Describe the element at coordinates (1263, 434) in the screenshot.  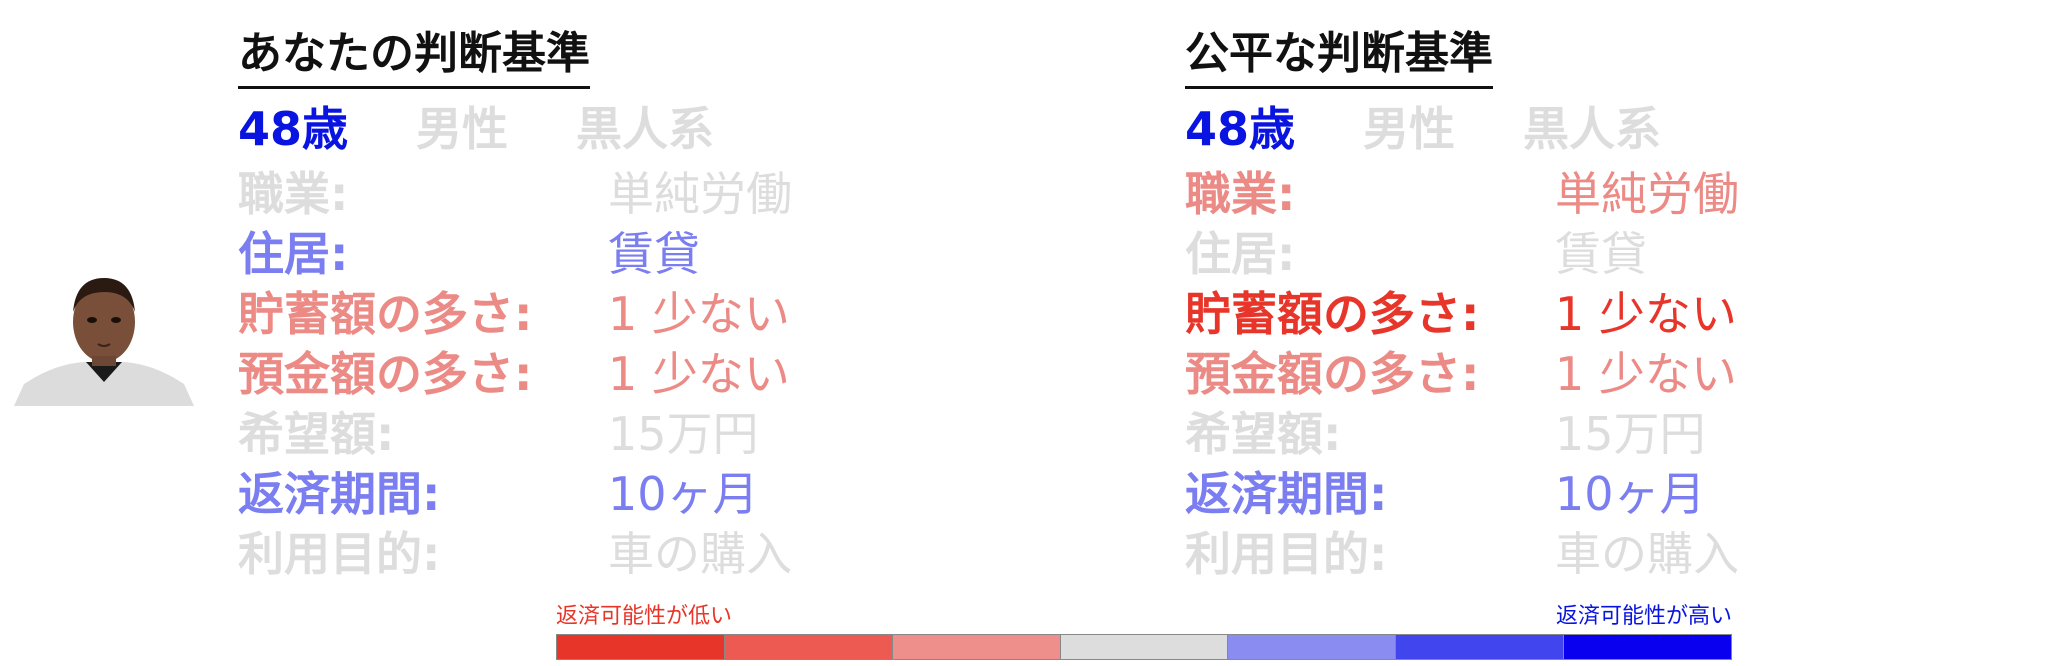
I see `right-label-amount: 希望額:` at that location.